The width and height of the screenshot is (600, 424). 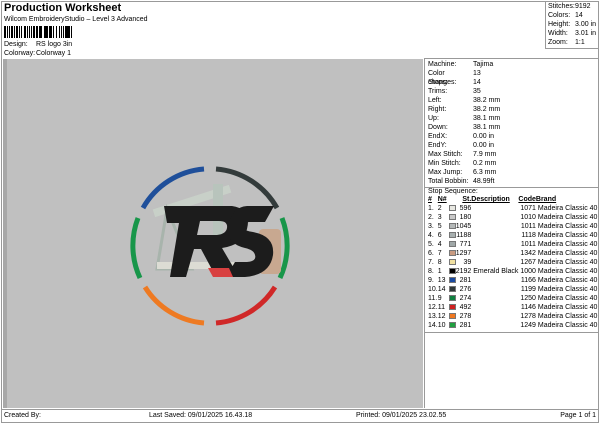 I want to click on stat-label: Max Jump:, so click(x=445, y=172).